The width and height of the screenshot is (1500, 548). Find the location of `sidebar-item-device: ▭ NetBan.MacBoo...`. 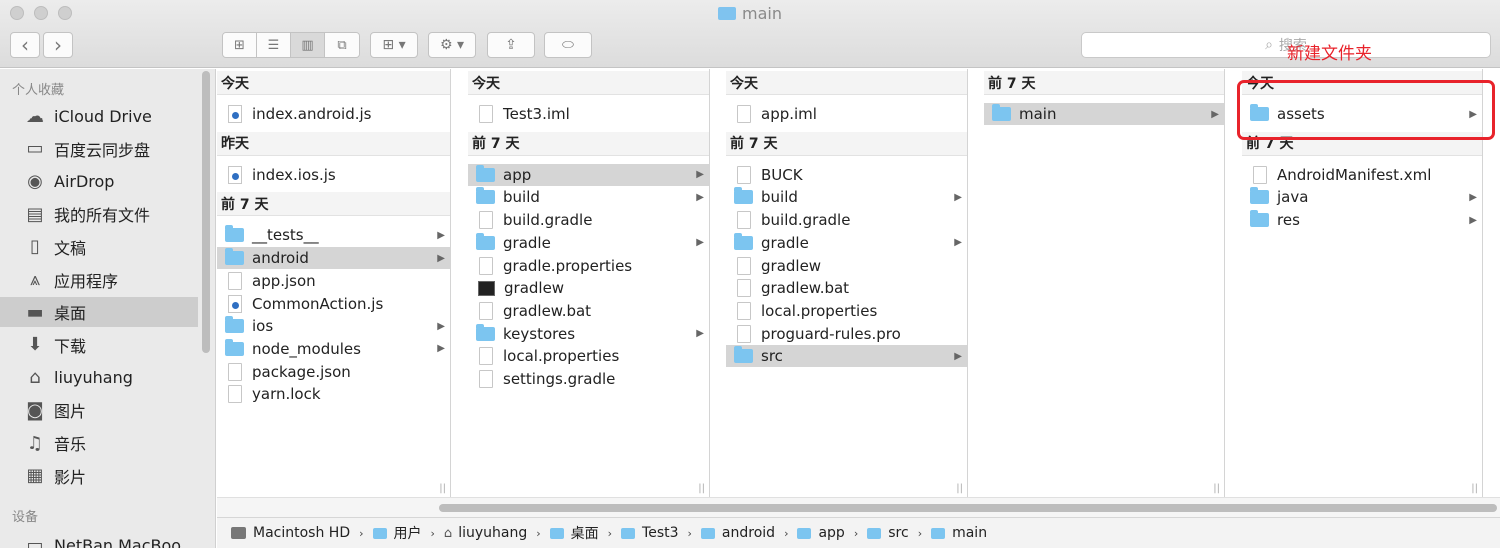

sidebar-item-device: ▭ NetBan.MacBoo... is located at coordinates (99, 539).